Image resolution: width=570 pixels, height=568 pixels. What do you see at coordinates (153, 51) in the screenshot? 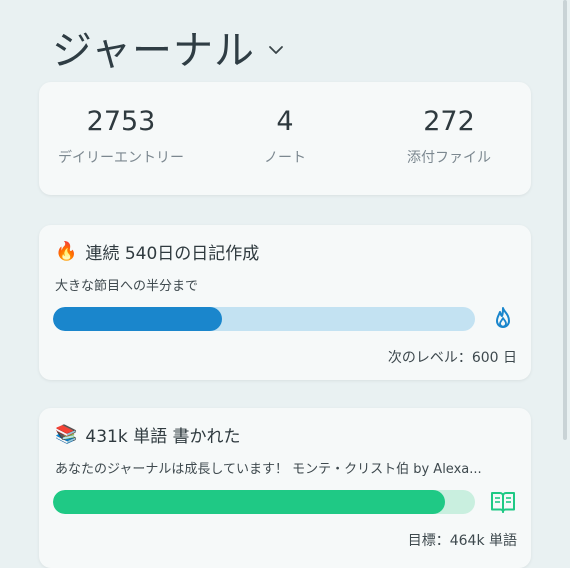
I see `page-title: ジャーナル` at bounding box center [153, 51].